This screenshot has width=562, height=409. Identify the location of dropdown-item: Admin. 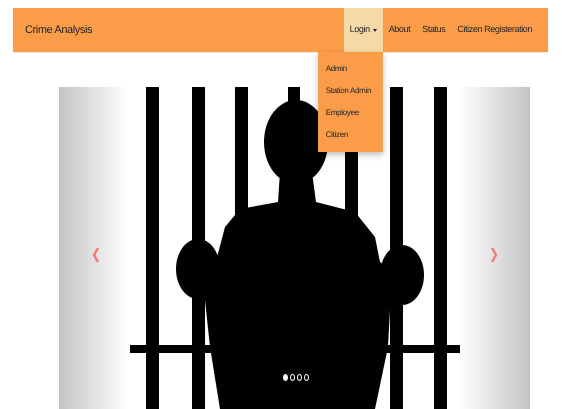
(350, 69).